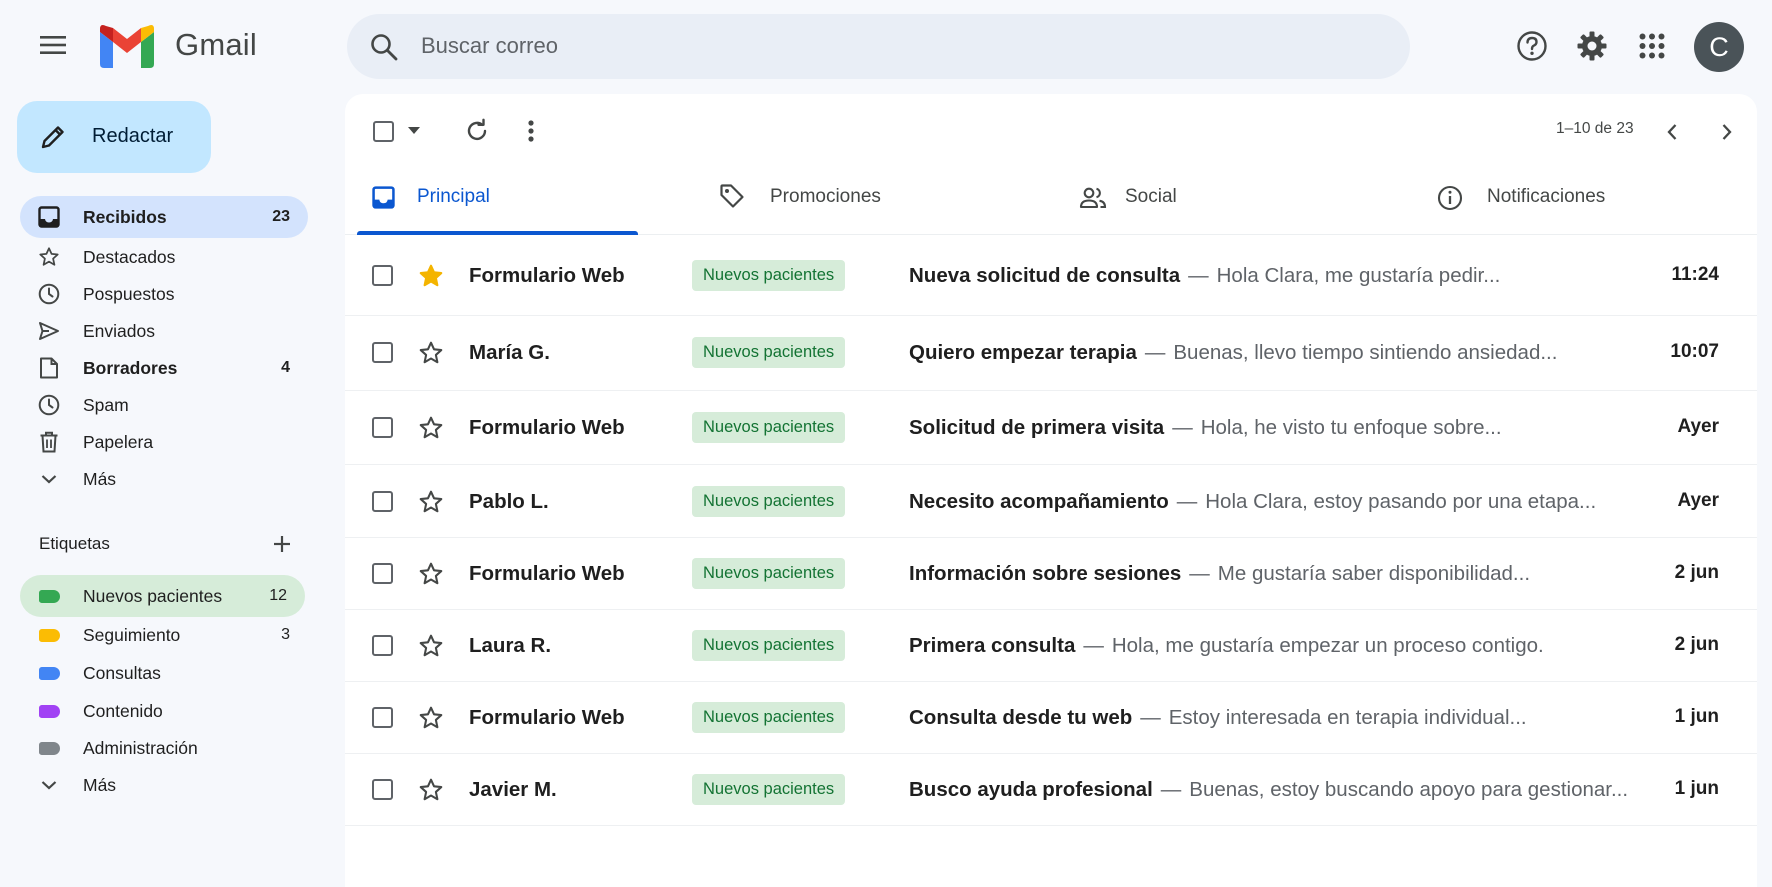 This screenshot has height=887, width=1772. I want to click on sidebar-labels-more: Más, so click(164, 785).